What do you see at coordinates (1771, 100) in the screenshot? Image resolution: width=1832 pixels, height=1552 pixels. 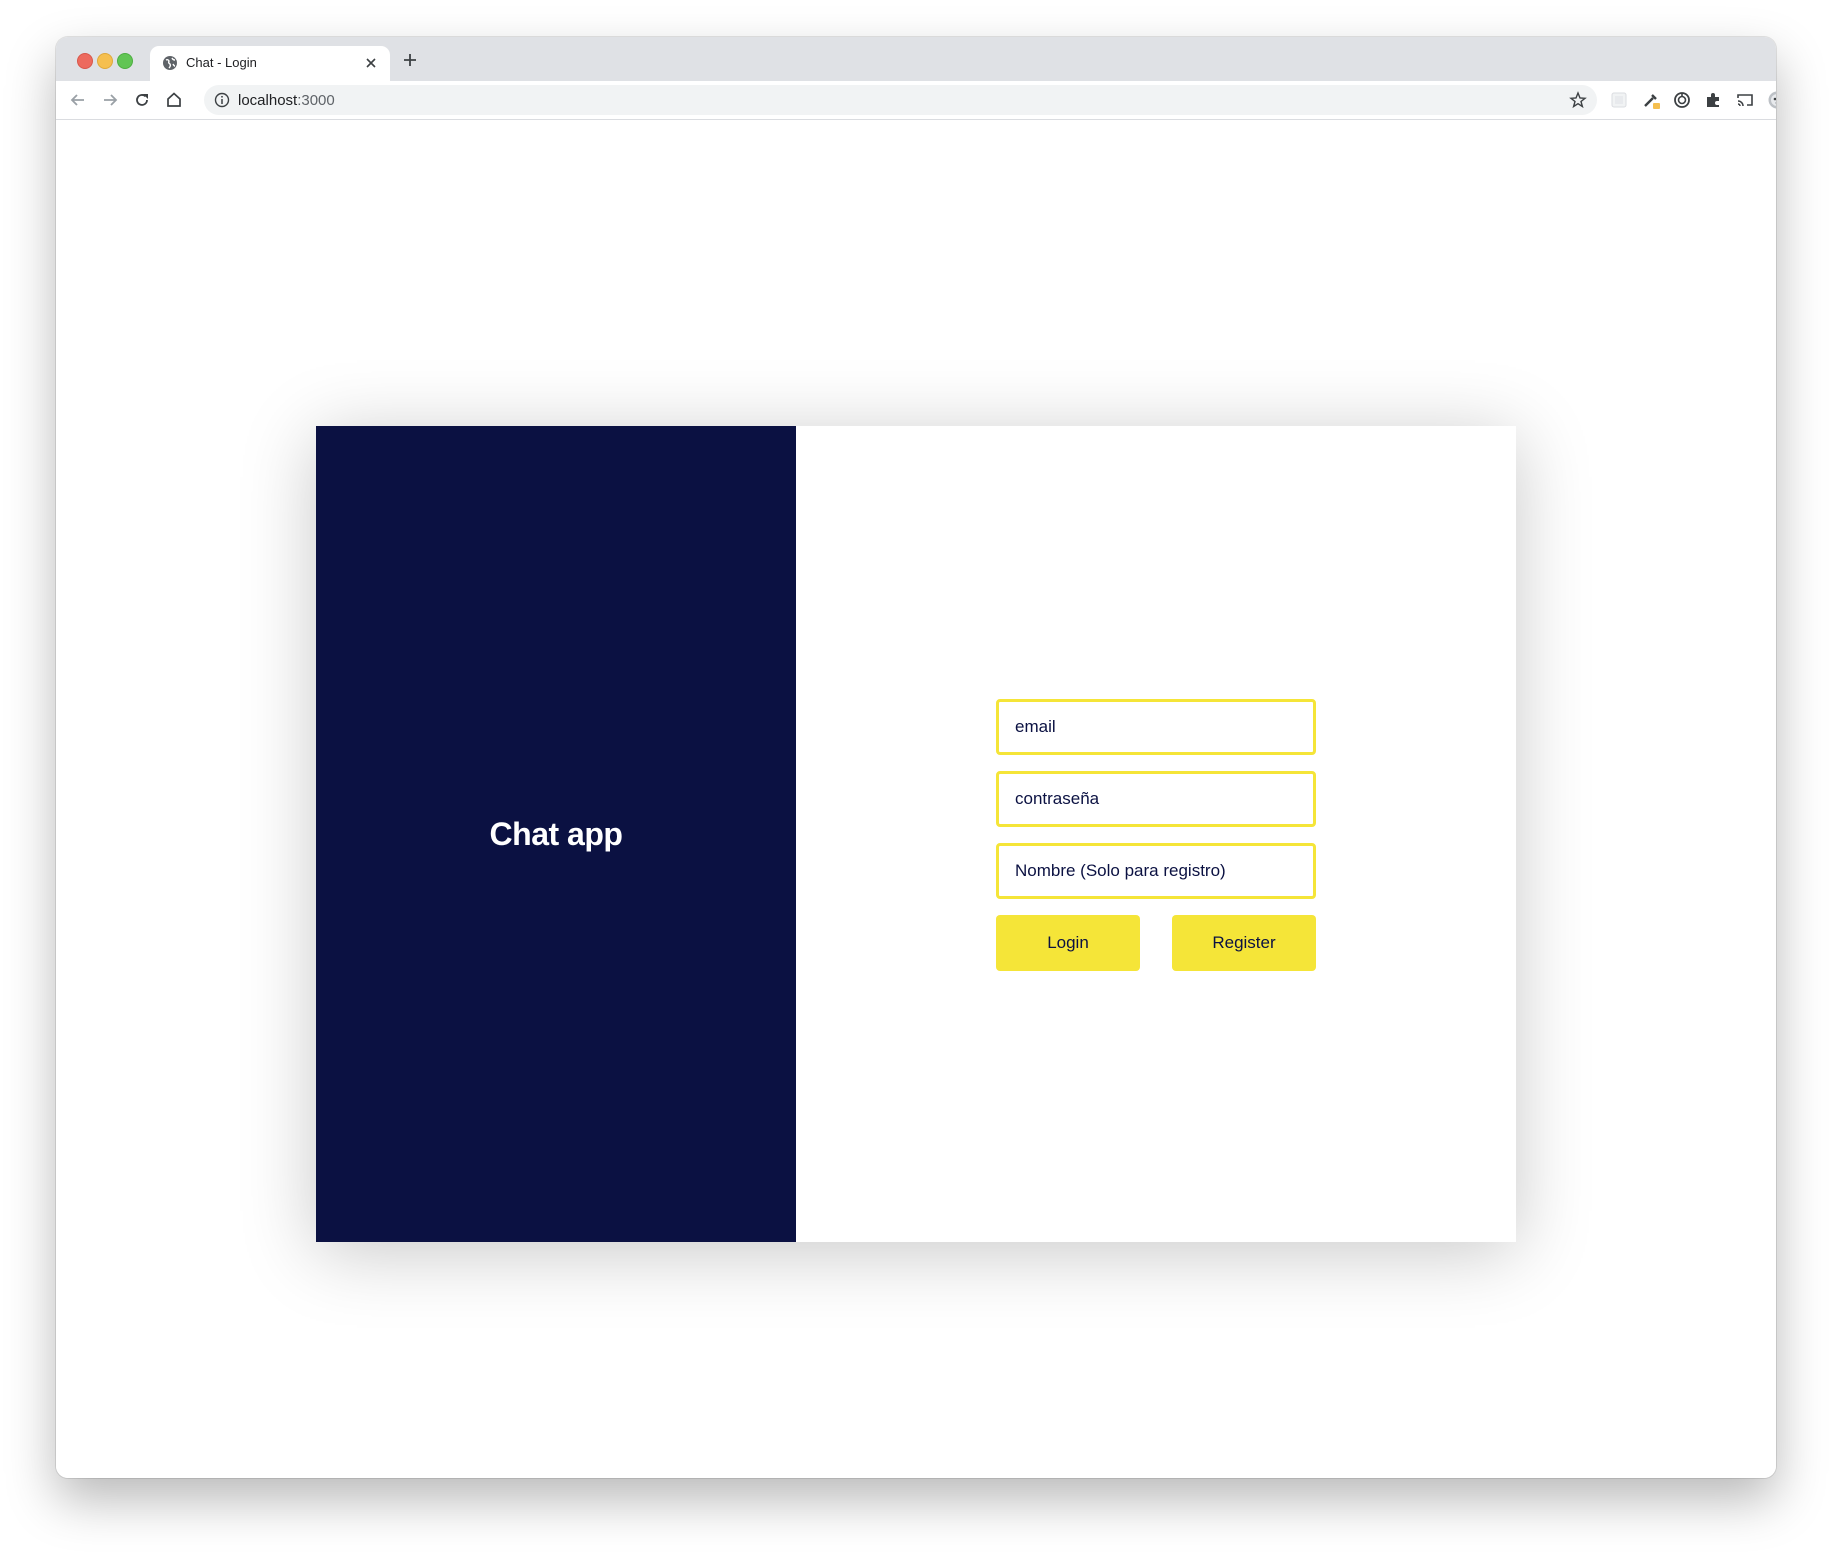 I see `profile-icon` at bounding box center [1771, 100].